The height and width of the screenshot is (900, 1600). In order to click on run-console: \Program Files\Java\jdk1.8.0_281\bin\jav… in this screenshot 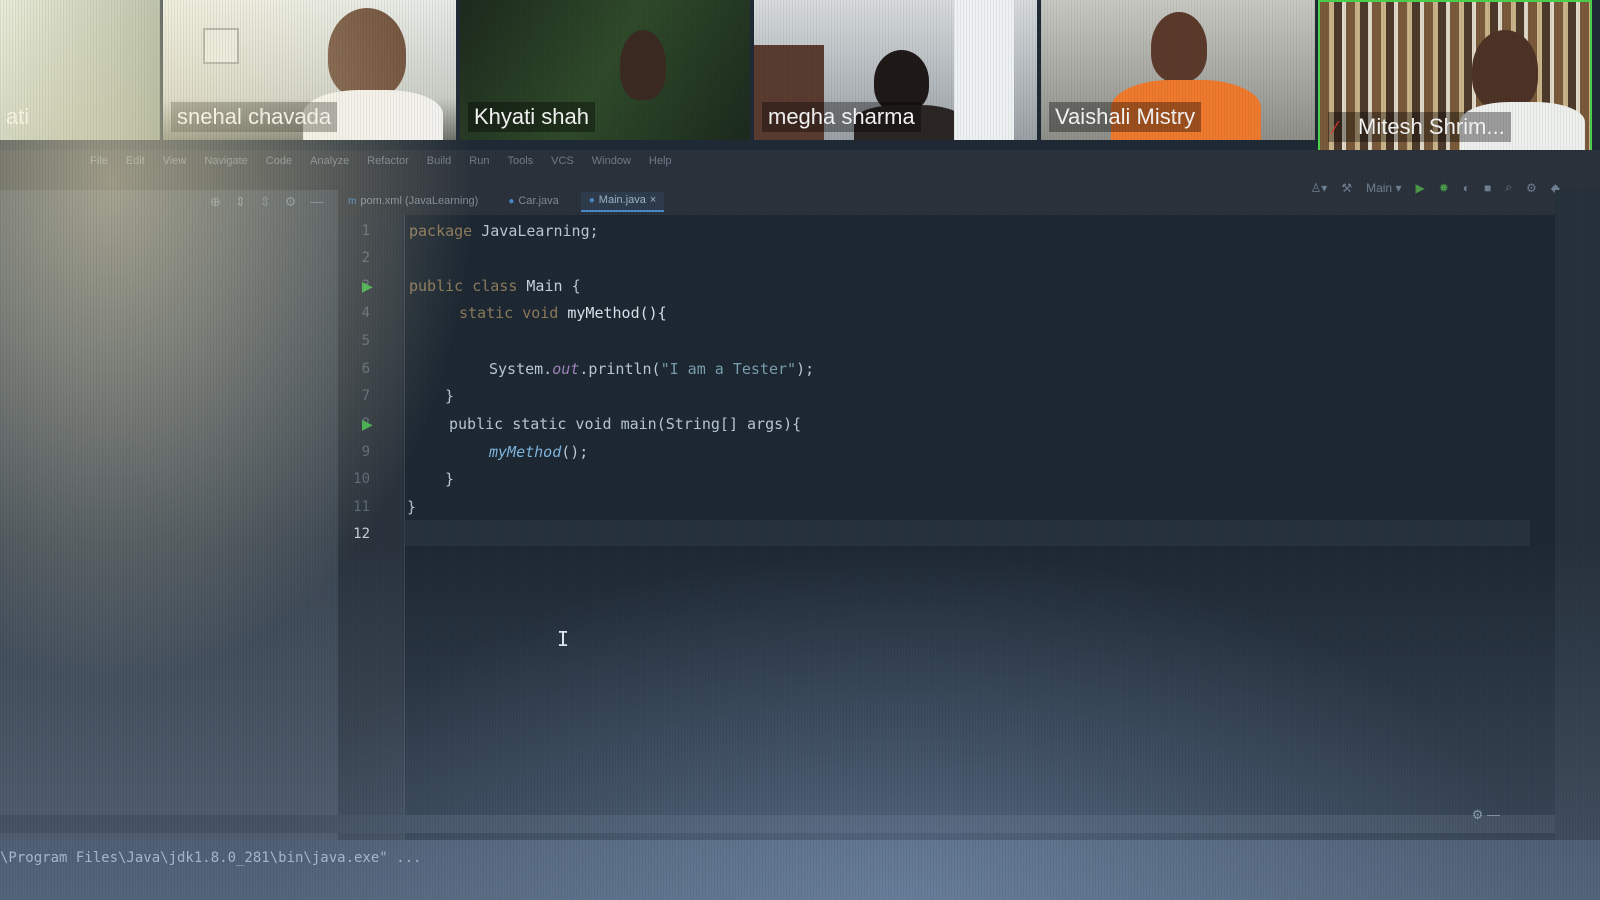, I will do `click(800, 870)`.